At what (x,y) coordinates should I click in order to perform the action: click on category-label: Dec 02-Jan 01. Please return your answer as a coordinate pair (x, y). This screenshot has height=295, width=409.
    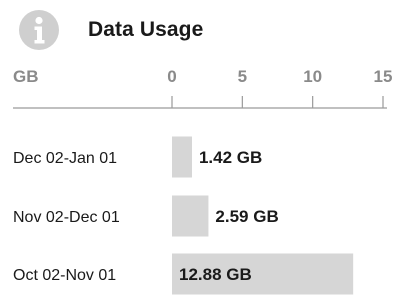
    Looking at the image, I should click on (65, 158).